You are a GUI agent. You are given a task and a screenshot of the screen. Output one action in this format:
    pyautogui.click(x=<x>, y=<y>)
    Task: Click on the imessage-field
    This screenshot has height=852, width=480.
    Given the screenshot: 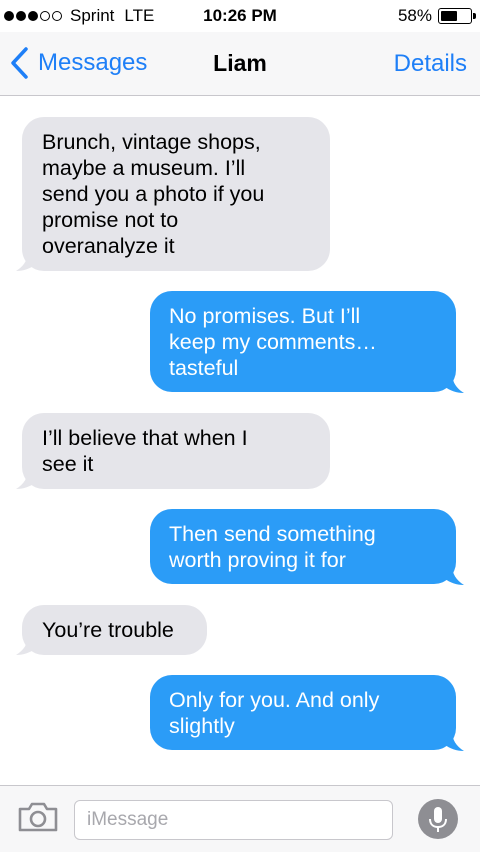 What is the action you would take?
    pyautogui.click(x=233, y=820)
    